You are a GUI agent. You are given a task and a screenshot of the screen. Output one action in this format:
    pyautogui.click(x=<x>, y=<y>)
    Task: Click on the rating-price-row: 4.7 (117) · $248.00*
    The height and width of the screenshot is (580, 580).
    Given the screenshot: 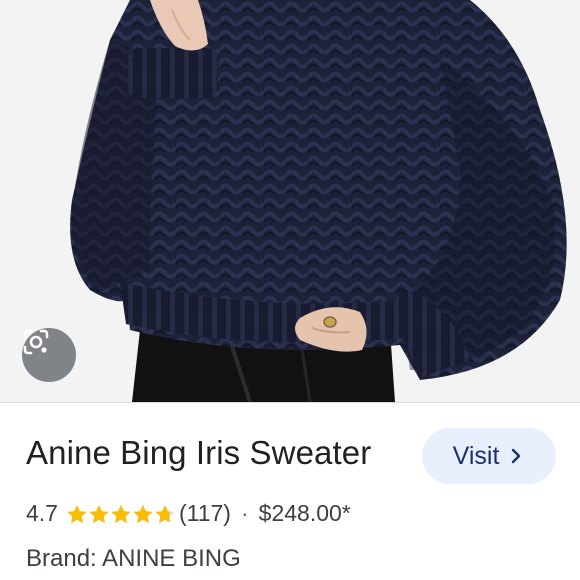 What is the action you would take?
    pyautogui.click(x=188, y=513)
    